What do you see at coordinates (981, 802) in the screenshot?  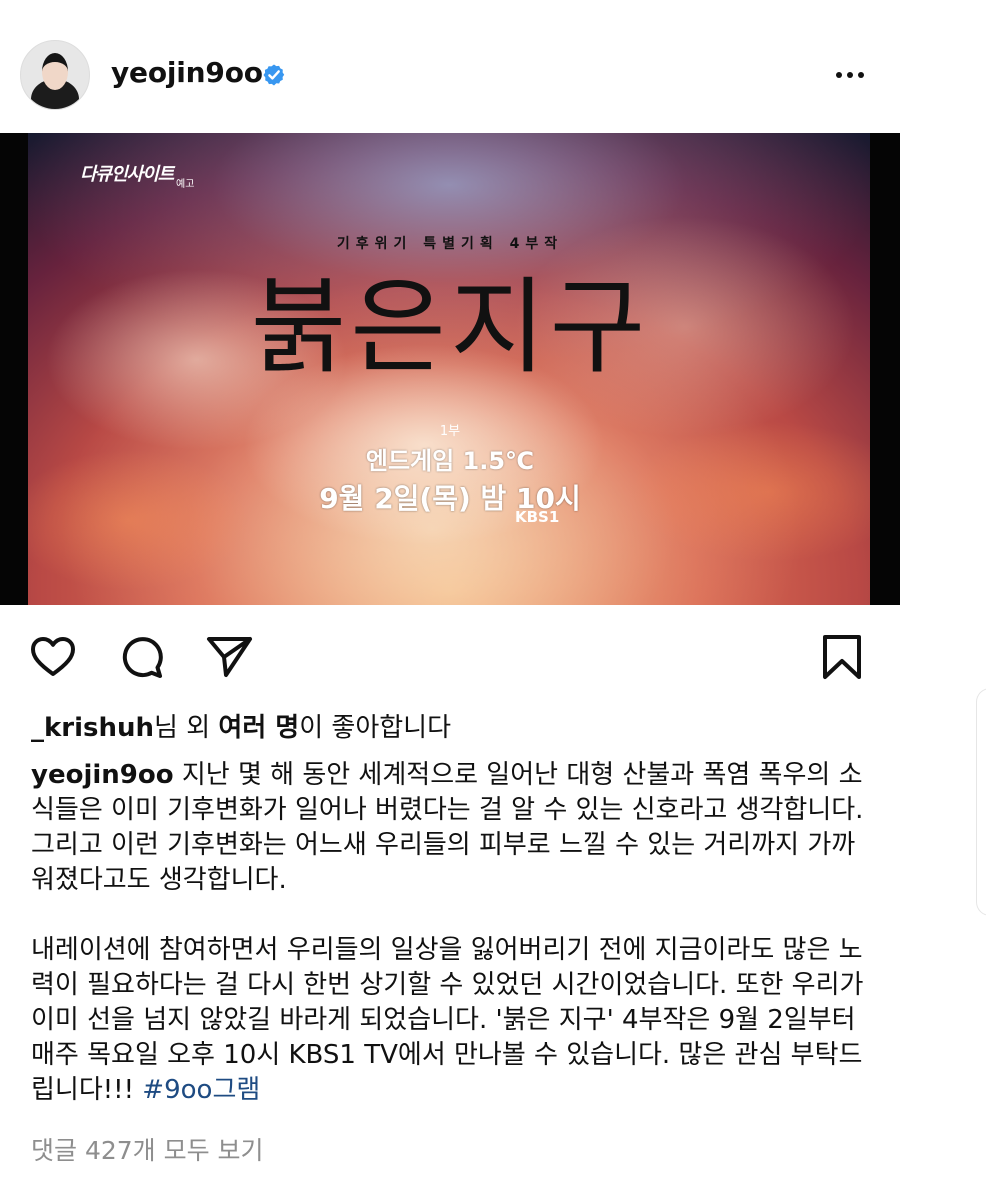 I see `side-panel-edge` at bounding box center [981, 802].